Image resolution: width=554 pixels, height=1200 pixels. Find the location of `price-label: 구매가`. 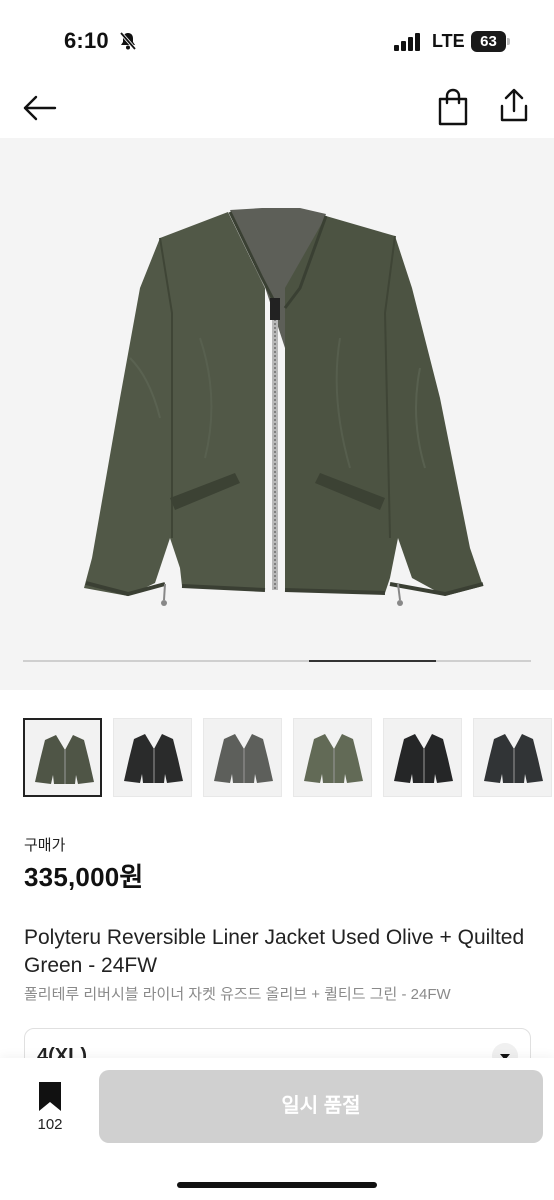

price-label: 구매가 is located at coordinates (45, 845).